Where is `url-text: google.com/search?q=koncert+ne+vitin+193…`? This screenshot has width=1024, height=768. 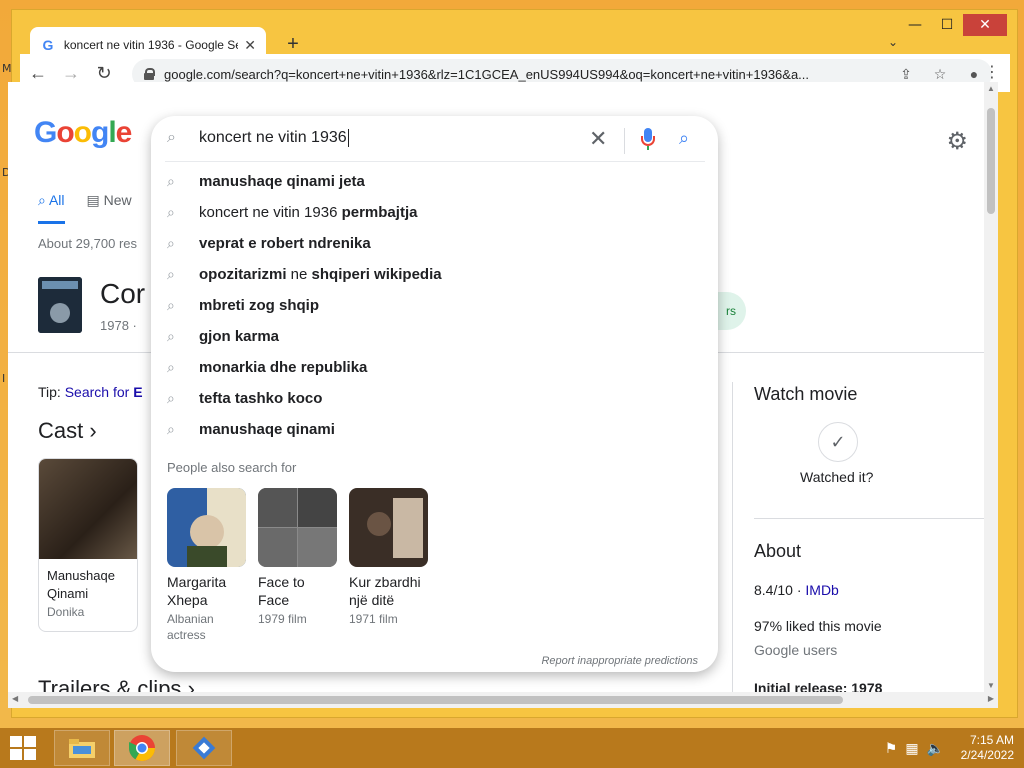 url-text: google.com/search?q=koncert+ne+vitin+193… is located at coordinates (514, 74).